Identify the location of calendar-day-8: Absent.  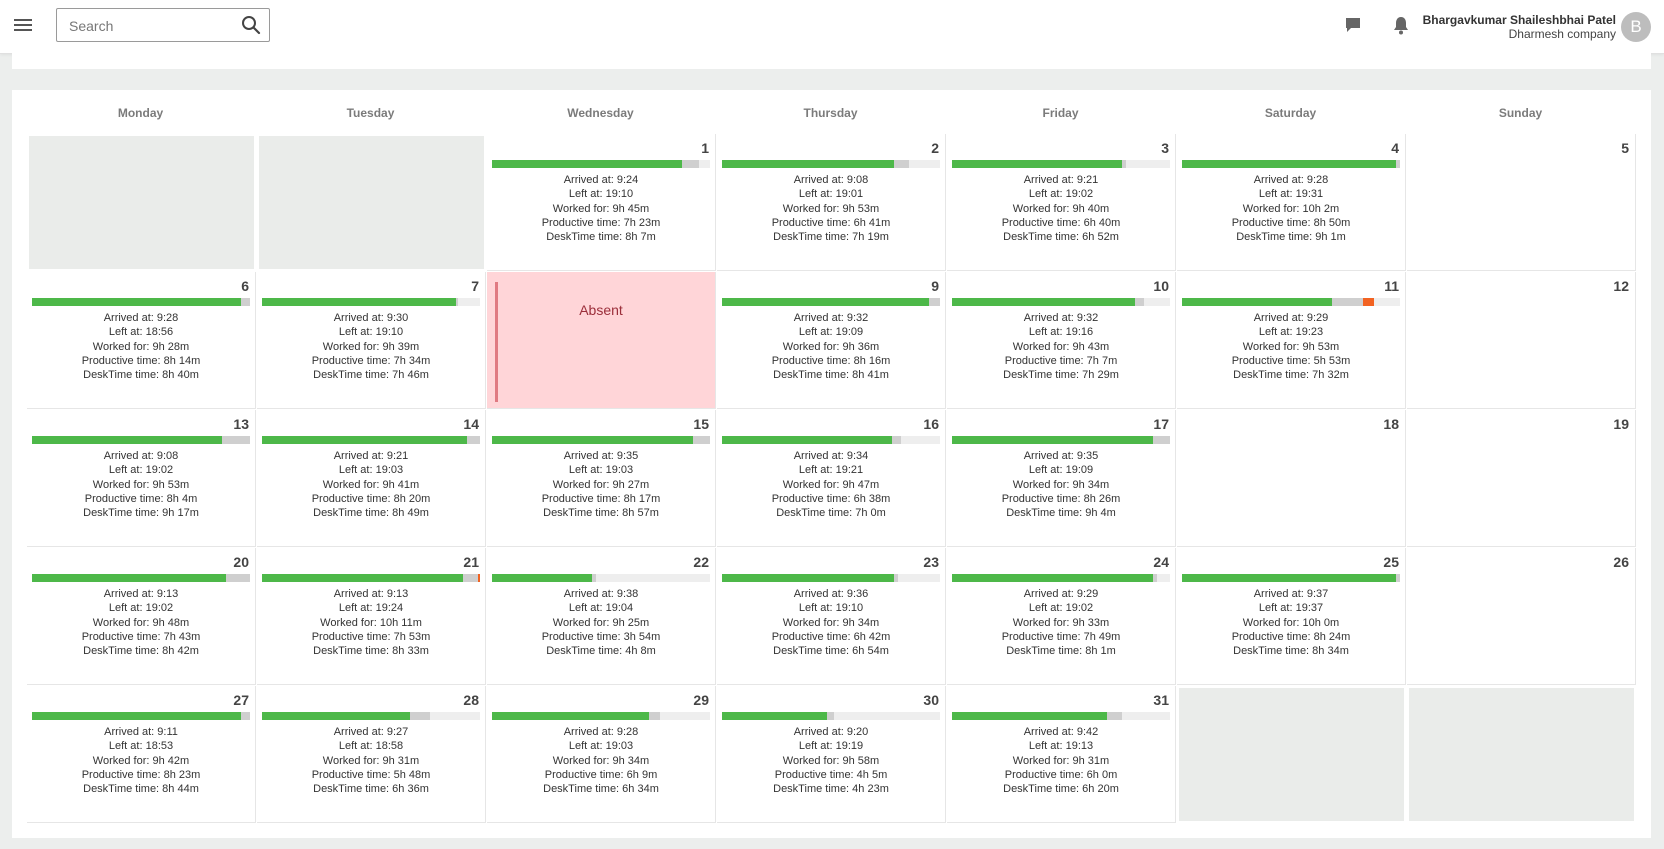
(601, 340).